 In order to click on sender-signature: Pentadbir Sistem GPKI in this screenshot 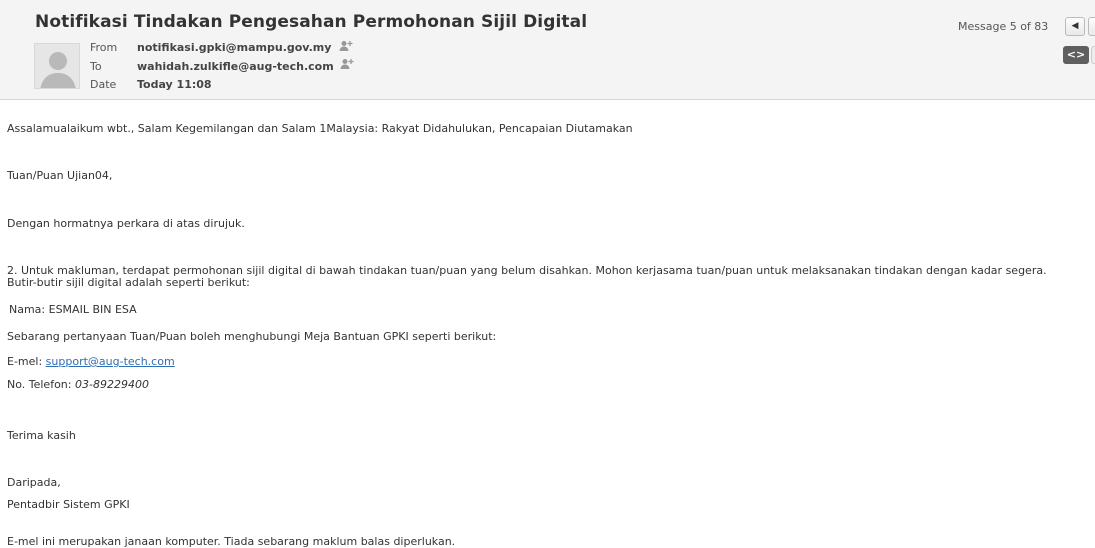, I will do `click(68, 504)`.